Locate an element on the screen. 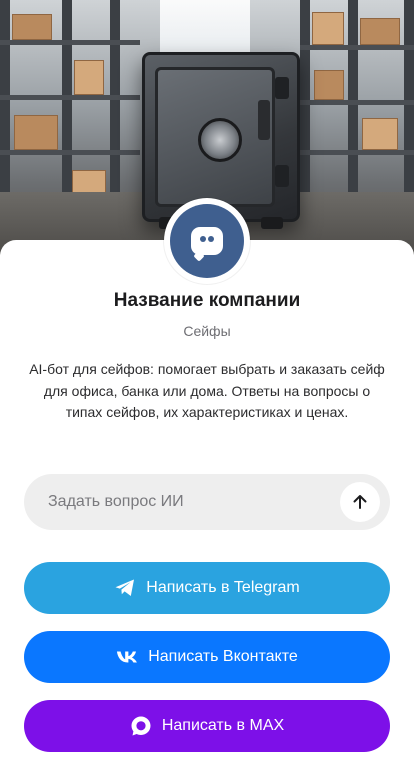  avatar-circle is located at coordinates (207, 241).